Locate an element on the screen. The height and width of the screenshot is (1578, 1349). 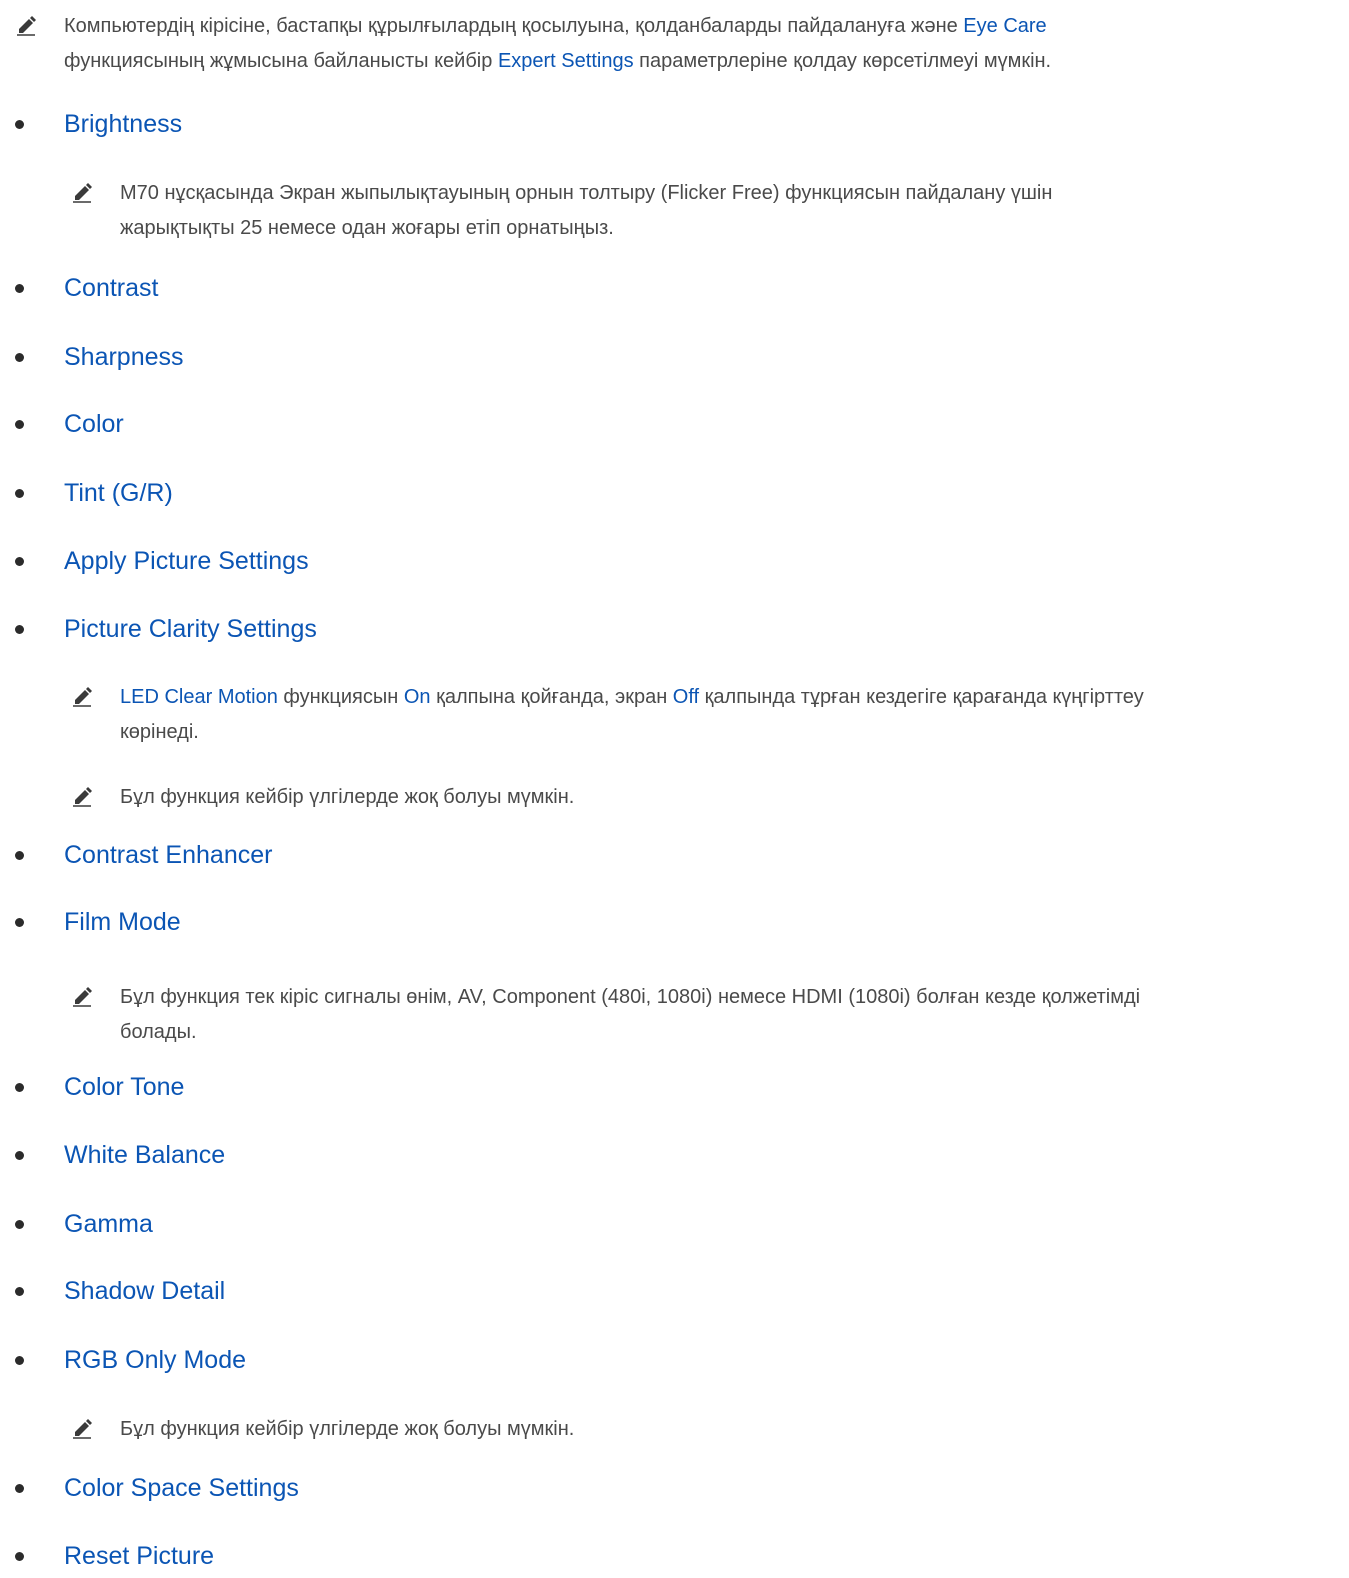
item-label: Color Tone is located at coordinates (124, 1087).